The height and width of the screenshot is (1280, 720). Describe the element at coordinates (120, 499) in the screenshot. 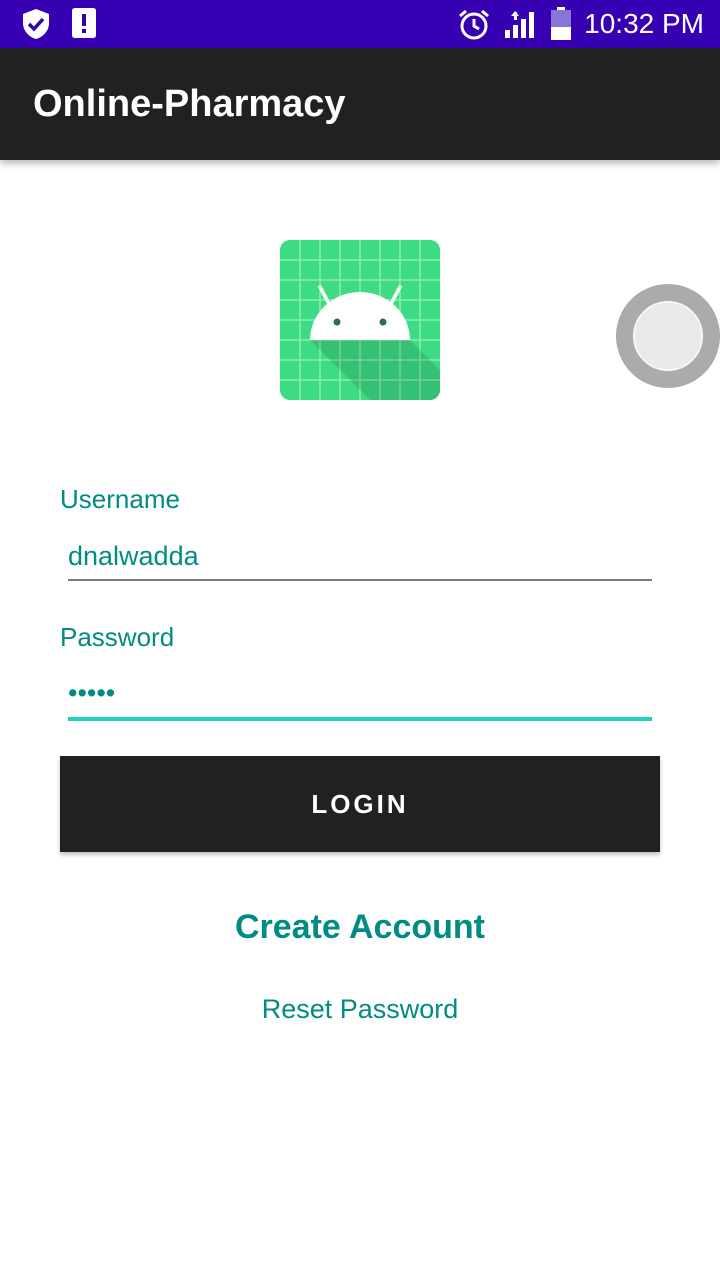

I see `username-label: Username` at that location.